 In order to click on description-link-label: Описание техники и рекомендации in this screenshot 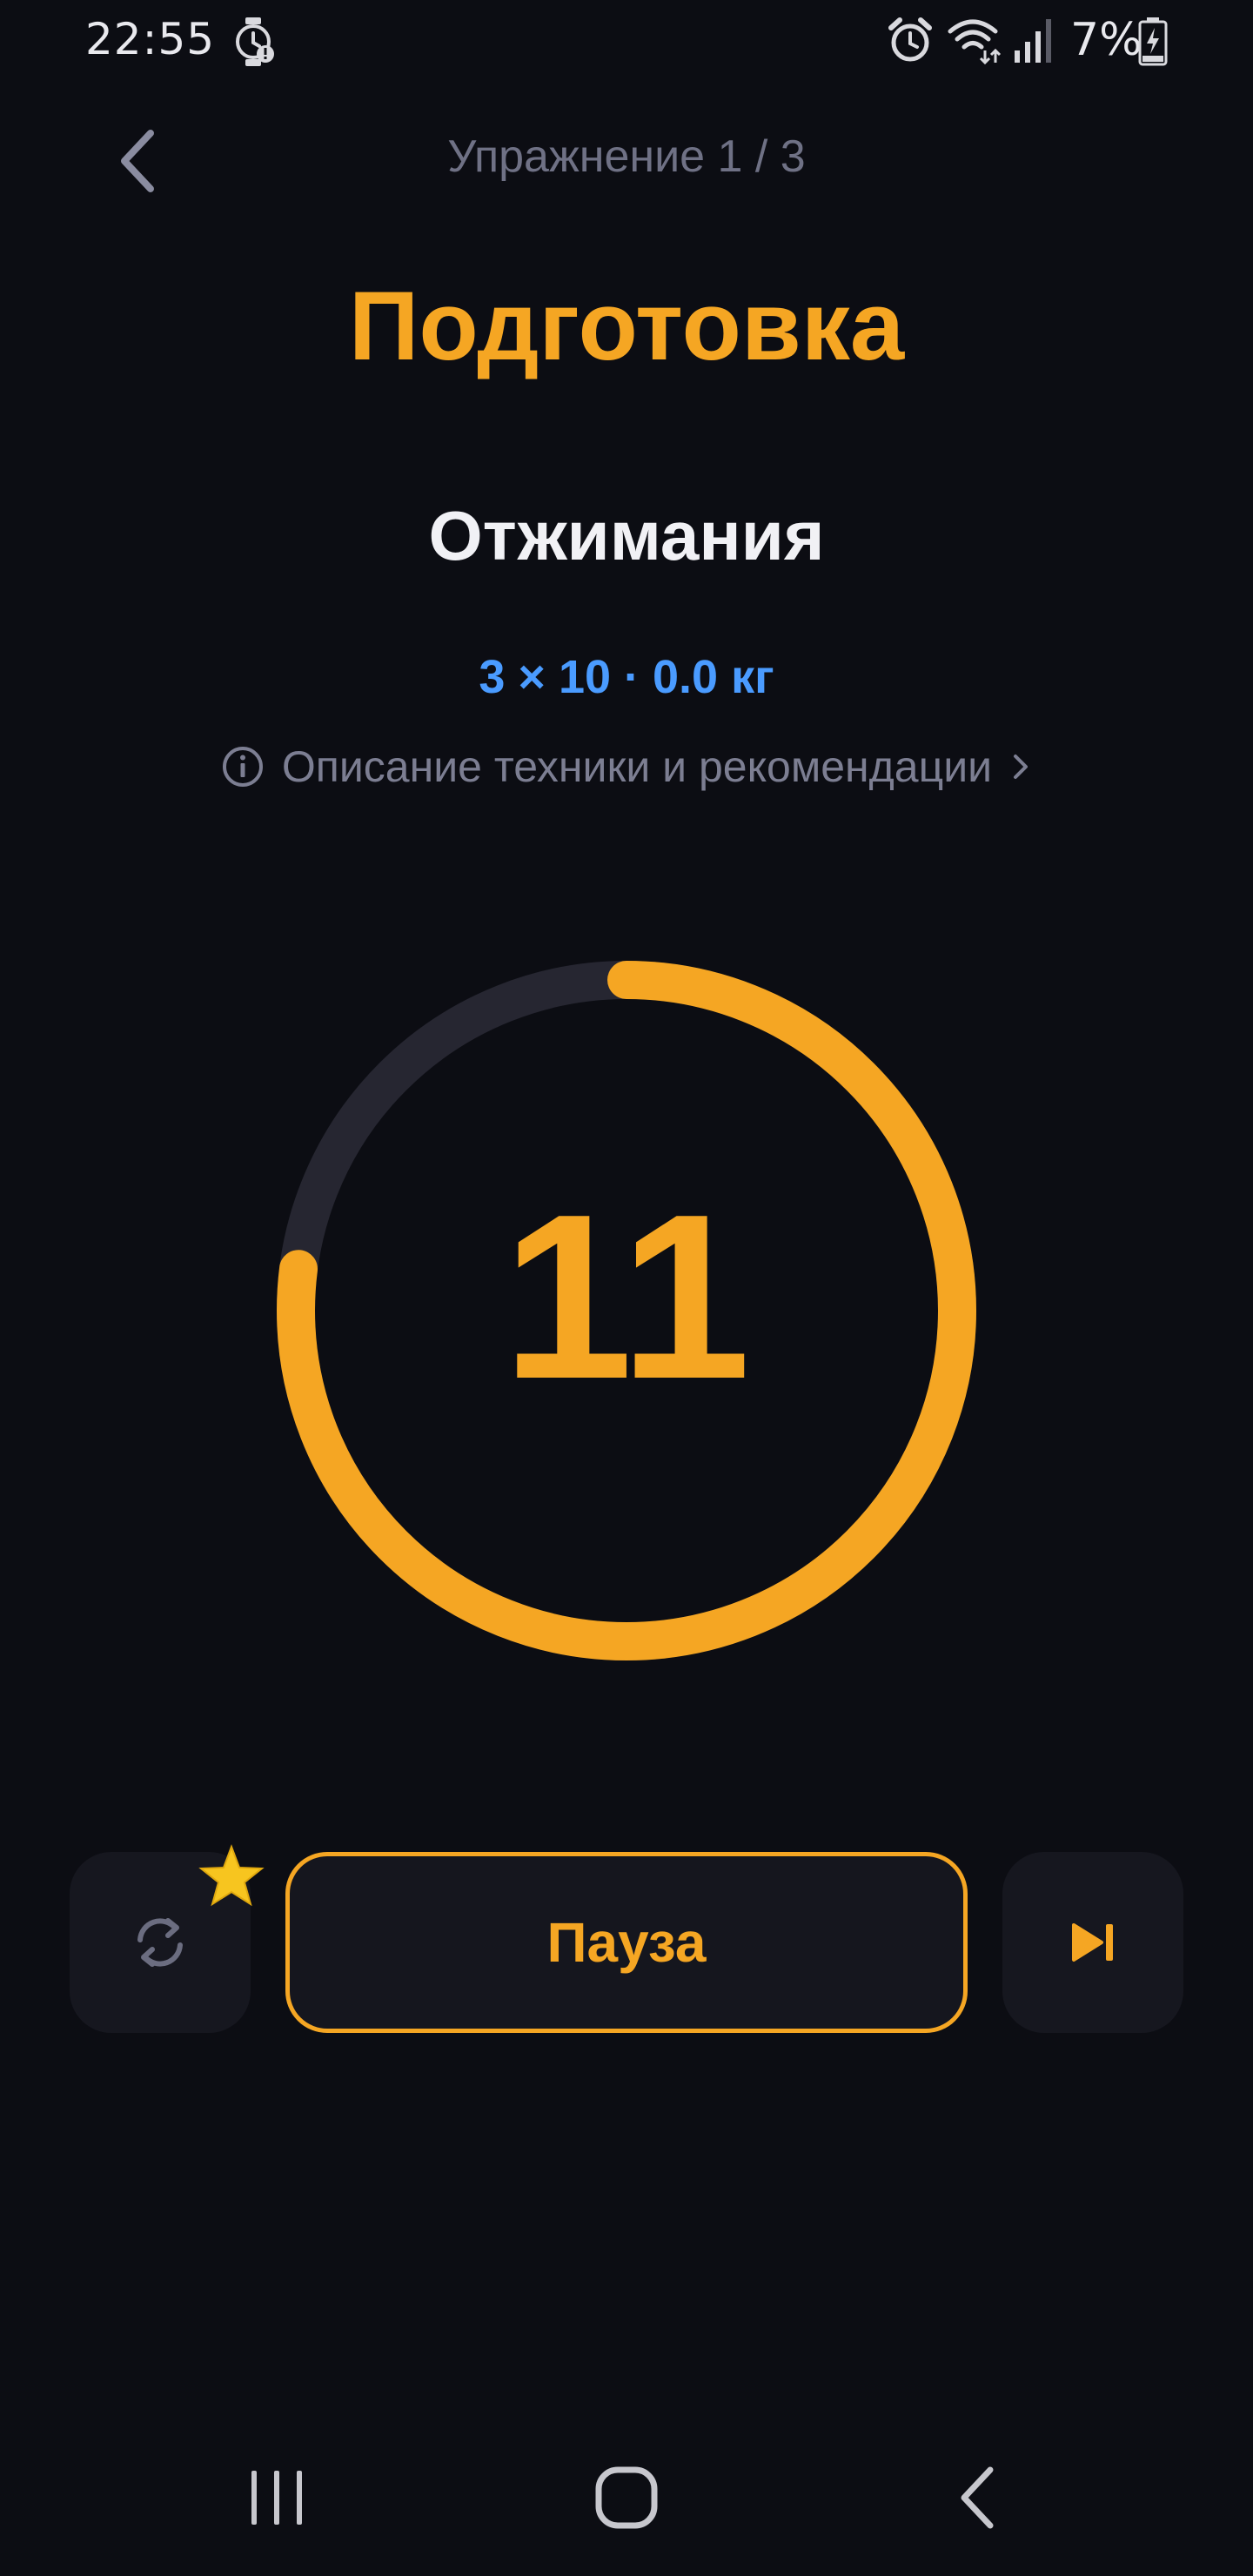, I will do `click(637, 767)`.